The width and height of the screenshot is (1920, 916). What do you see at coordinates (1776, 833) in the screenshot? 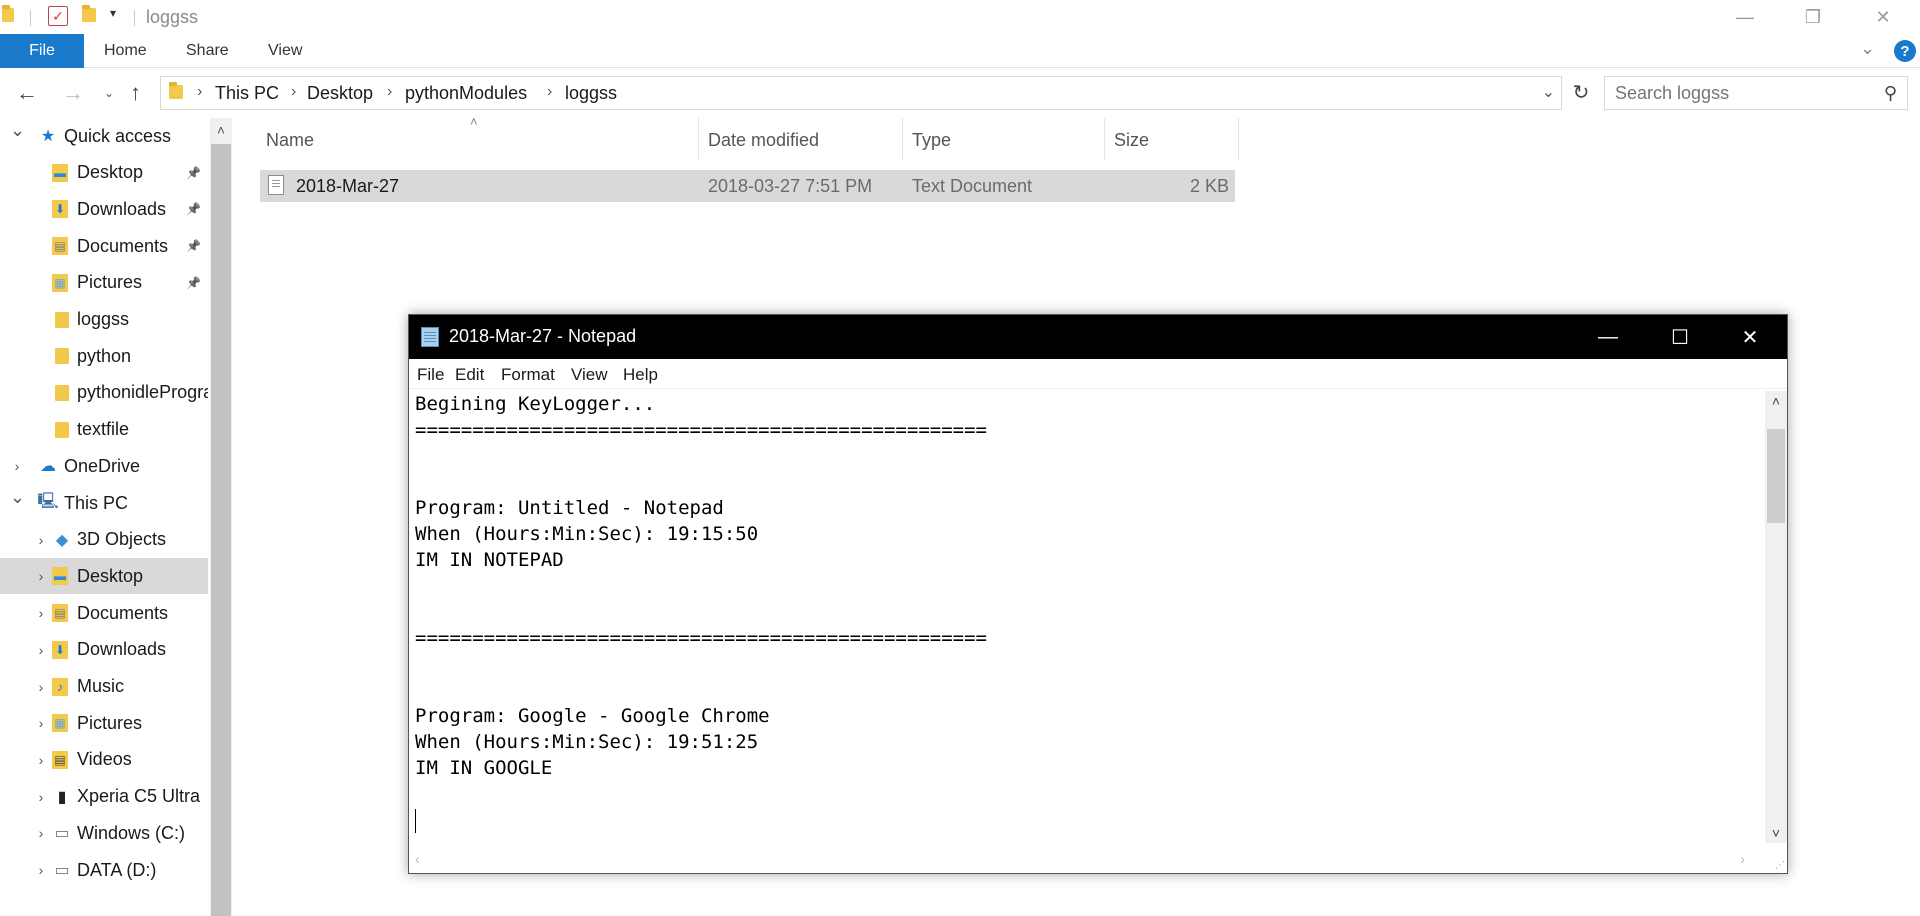
I see `scroll-down-icon: ˅` at bounding box center [1776, 833].